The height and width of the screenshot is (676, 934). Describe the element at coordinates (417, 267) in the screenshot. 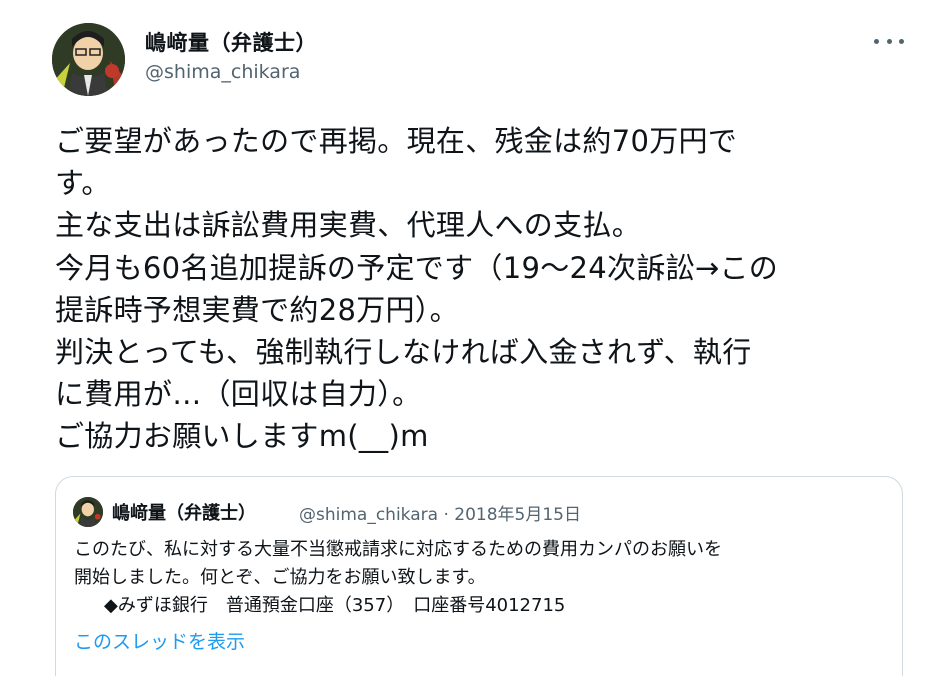

I see `tweet-line: 今月も60名追加提訴の予定です（19〜24次訴訟→この` at that location.